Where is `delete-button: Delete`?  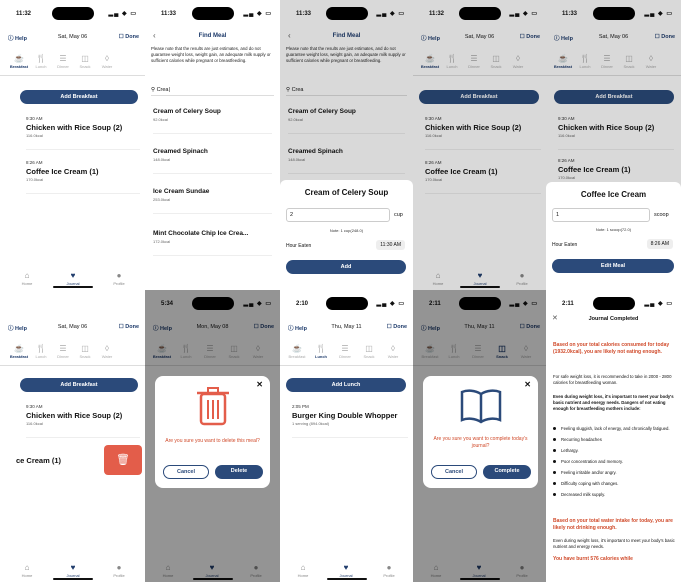
delete-button: Delete is located at coordinates (239, 472).